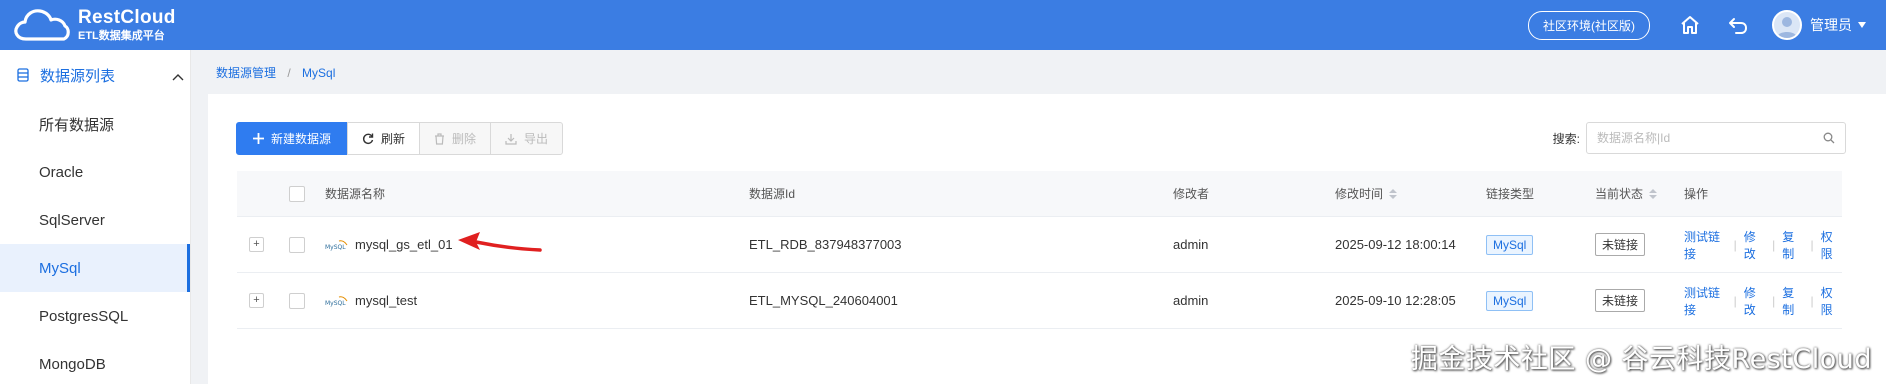 The image size is (1886, 384). I want to click on select-all-checkbox, so click(297, 193).